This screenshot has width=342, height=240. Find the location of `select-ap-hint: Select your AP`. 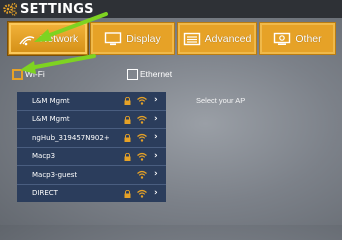

select-ap-hint: Select your AP is located at coordinates (221, 100).